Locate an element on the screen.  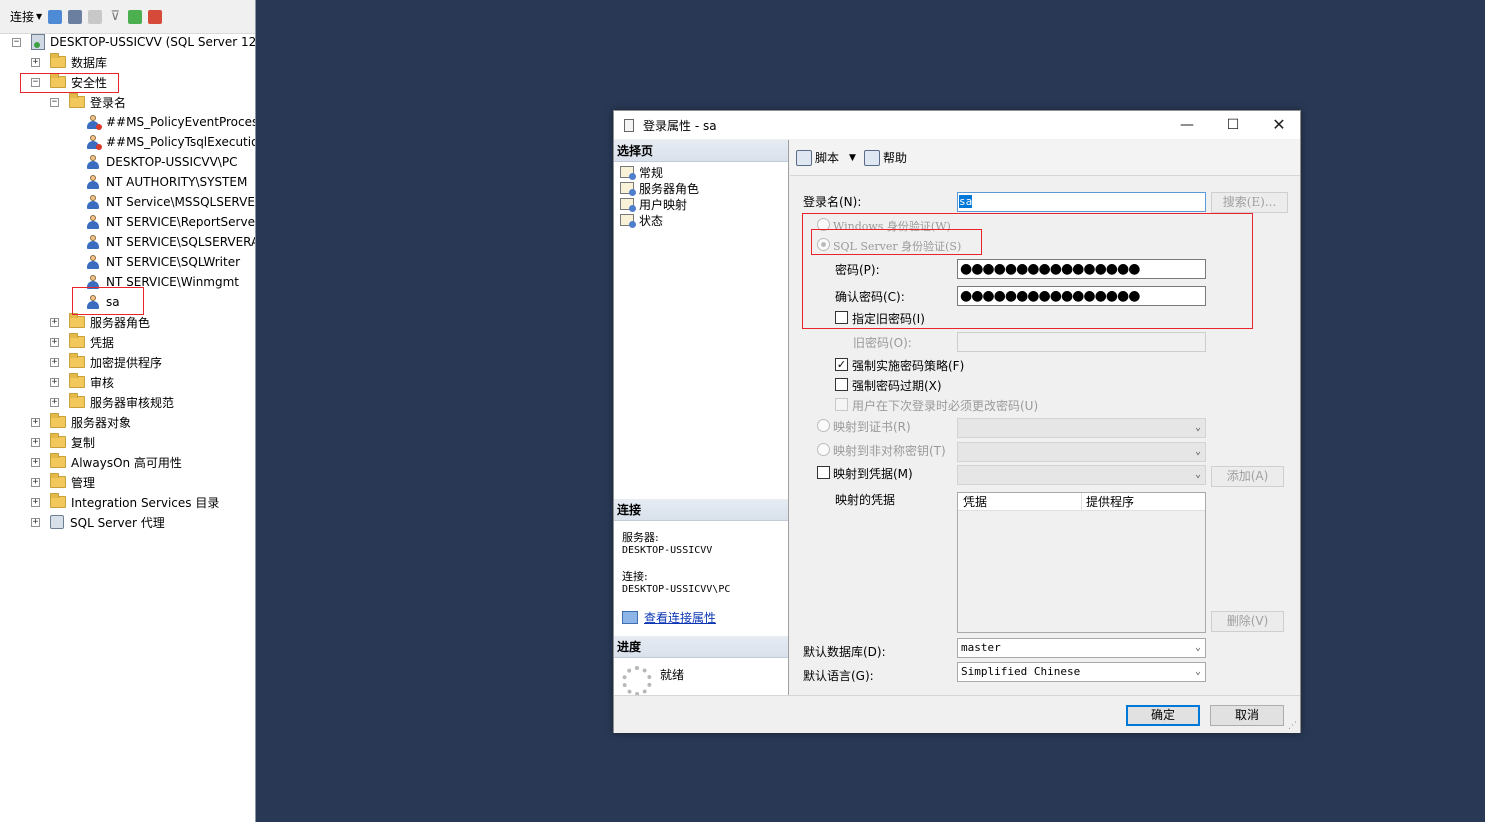
resize-grip-icon: ⋰ is located at coordinates (1292, 726).